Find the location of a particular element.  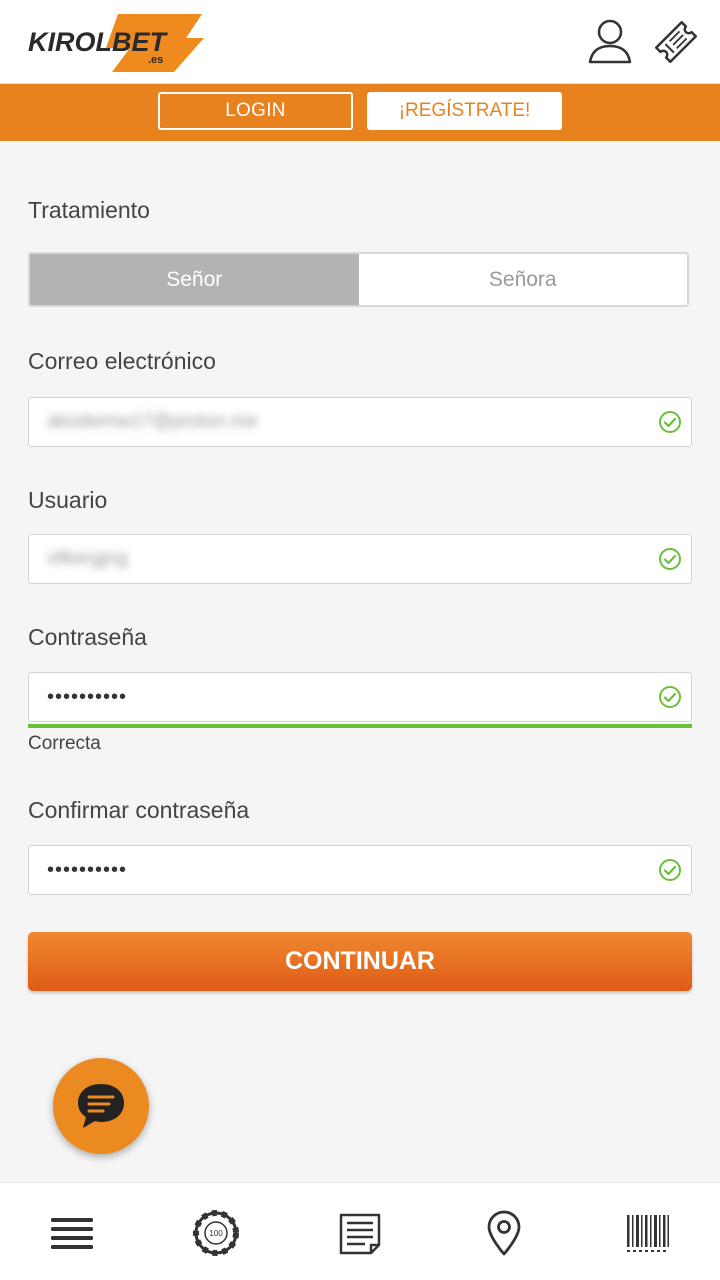

kirolbet-logo: KIROLBET .es is located at coordinates (116, 42).